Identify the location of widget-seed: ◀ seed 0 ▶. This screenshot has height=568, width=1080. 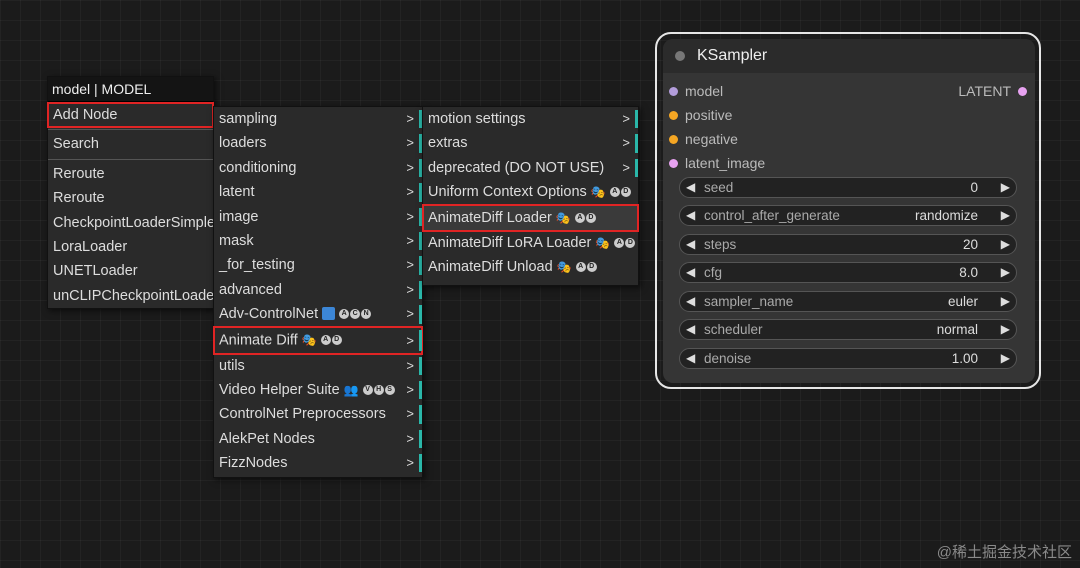
(848, 187).